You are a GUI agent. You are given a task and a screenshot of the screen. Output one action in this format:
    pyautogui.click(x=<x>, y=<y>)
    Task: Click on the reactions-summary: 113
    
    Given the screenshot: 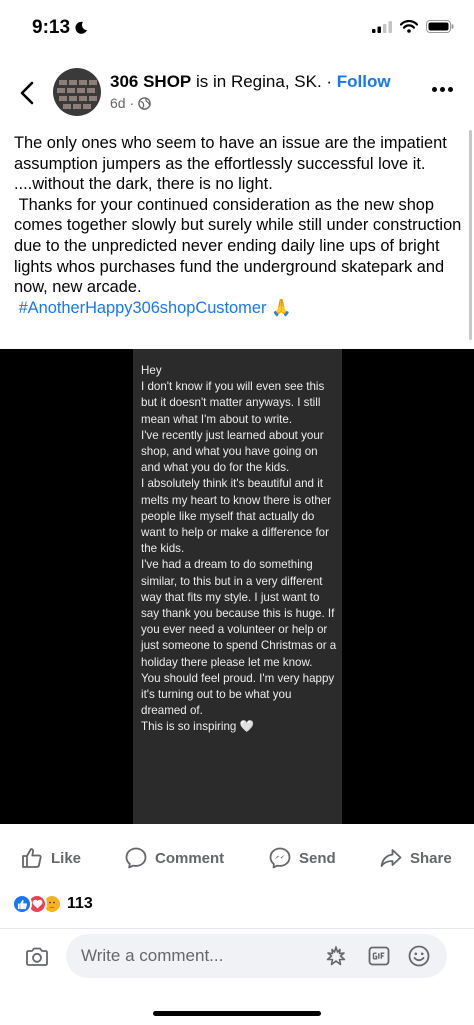 What is the action you would take?
    pyautogui.click(x=52, y=904)
    